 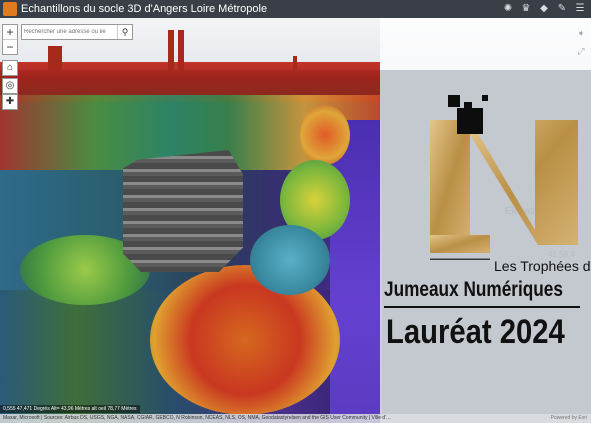 I want to click on zoom-control: + −, so click(x=10, y=39).